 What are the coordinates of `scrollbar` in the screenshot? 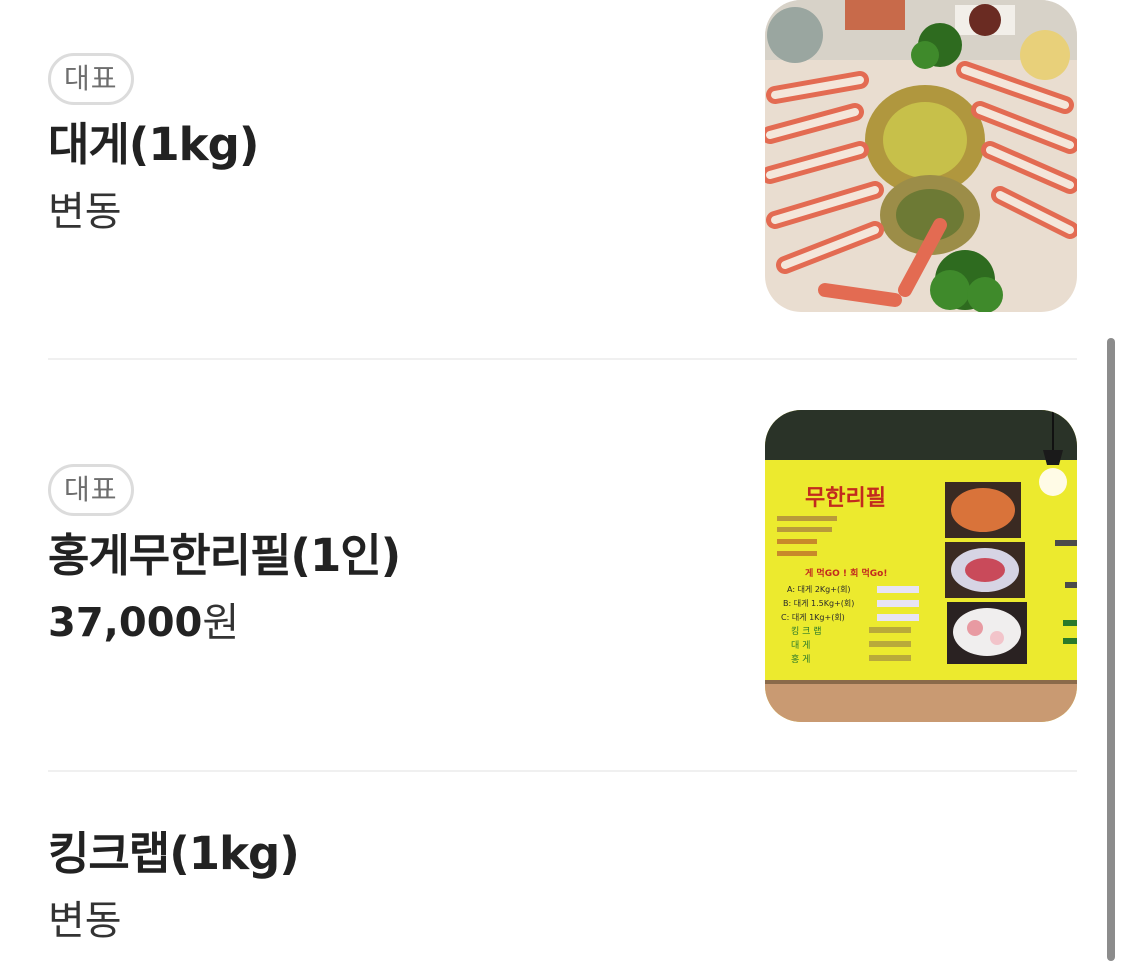 It's located at (1111, 649).